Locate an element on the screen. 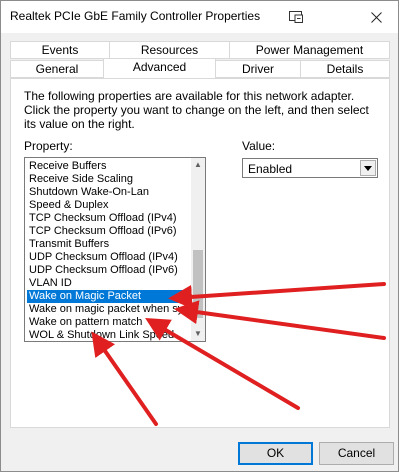 The width and height of the screenshot is (400, 473). close-icon is located at coordinates (376, 17).